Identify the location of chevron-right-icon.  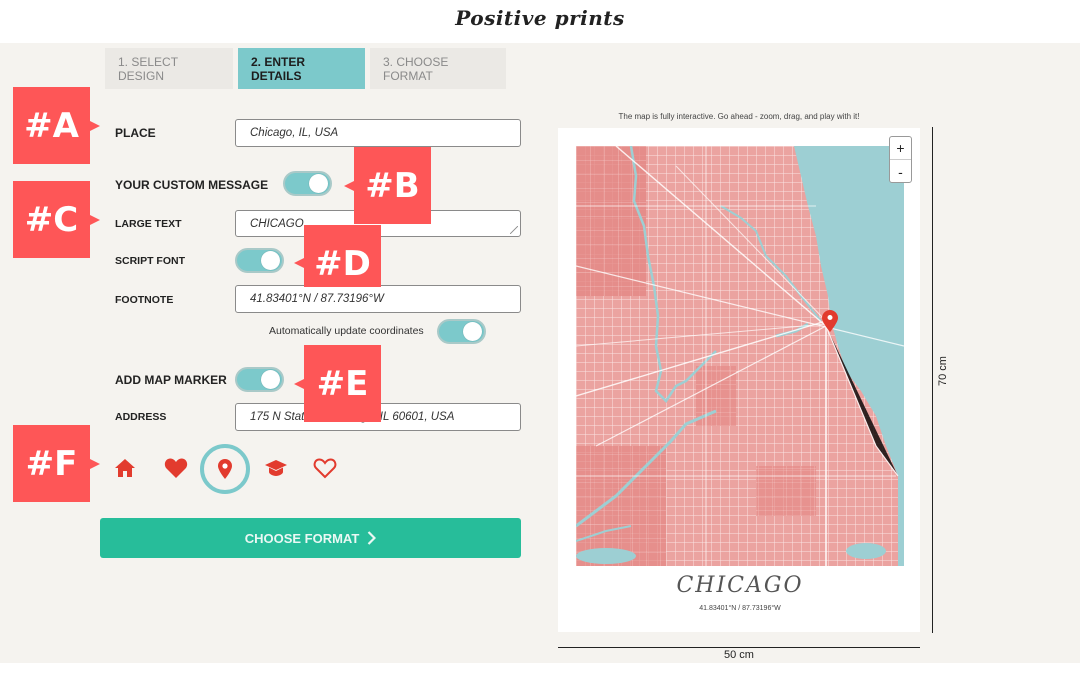
(372, 538).